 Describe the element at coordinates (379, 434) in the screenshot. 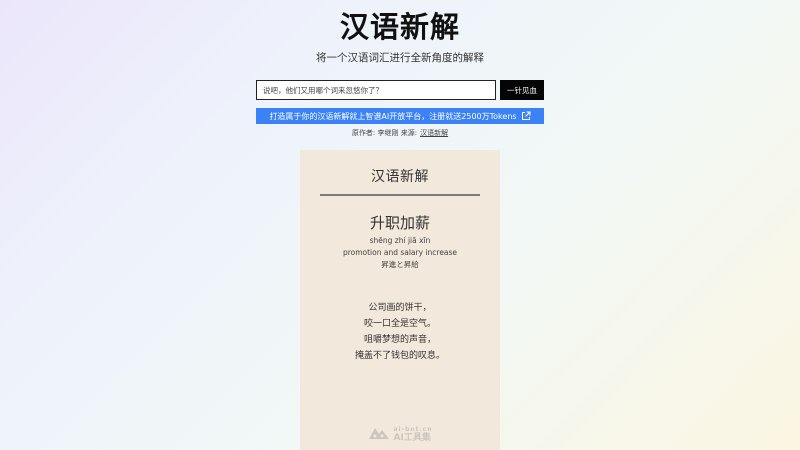

I see `ai-bot-logo-icon` at that location.